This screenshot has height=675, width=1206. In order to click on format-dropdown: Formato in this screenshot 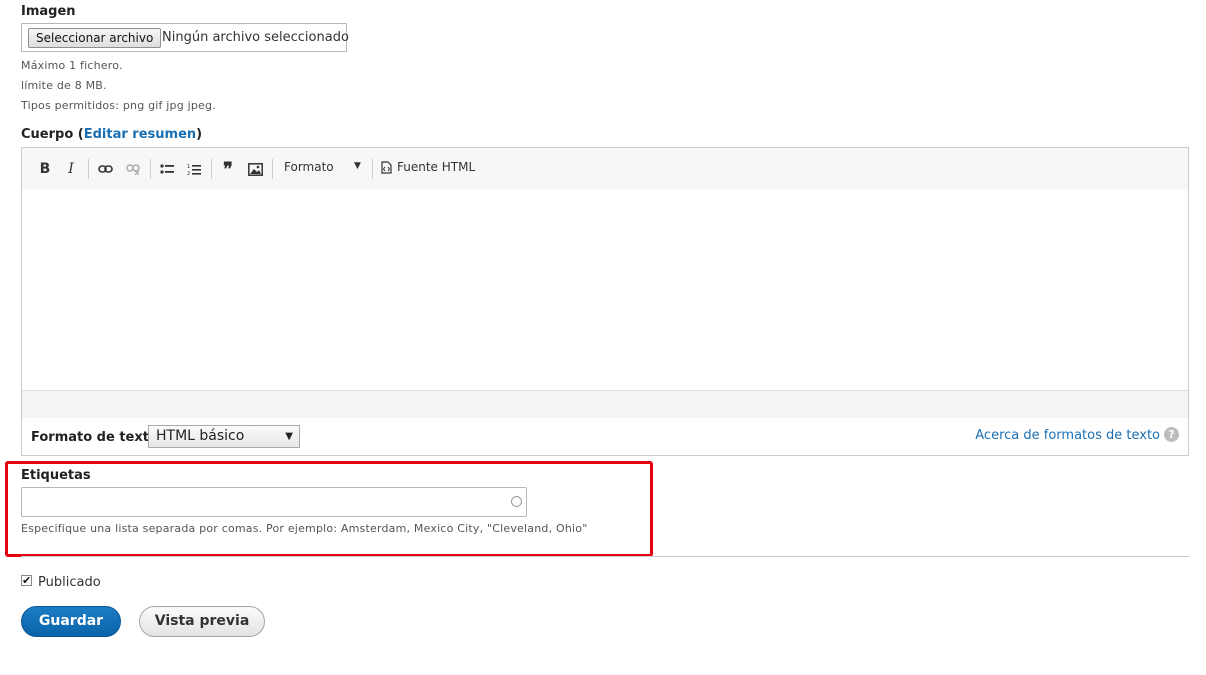, I will do `click(309, 167)`.